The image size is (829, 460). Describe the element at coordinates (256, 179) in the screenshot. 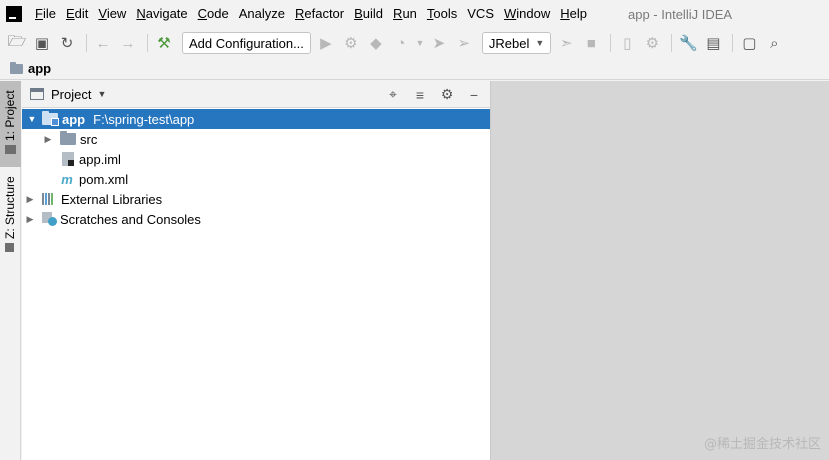

I see `tree-node-pom-xml: m pom.xml` at that location.